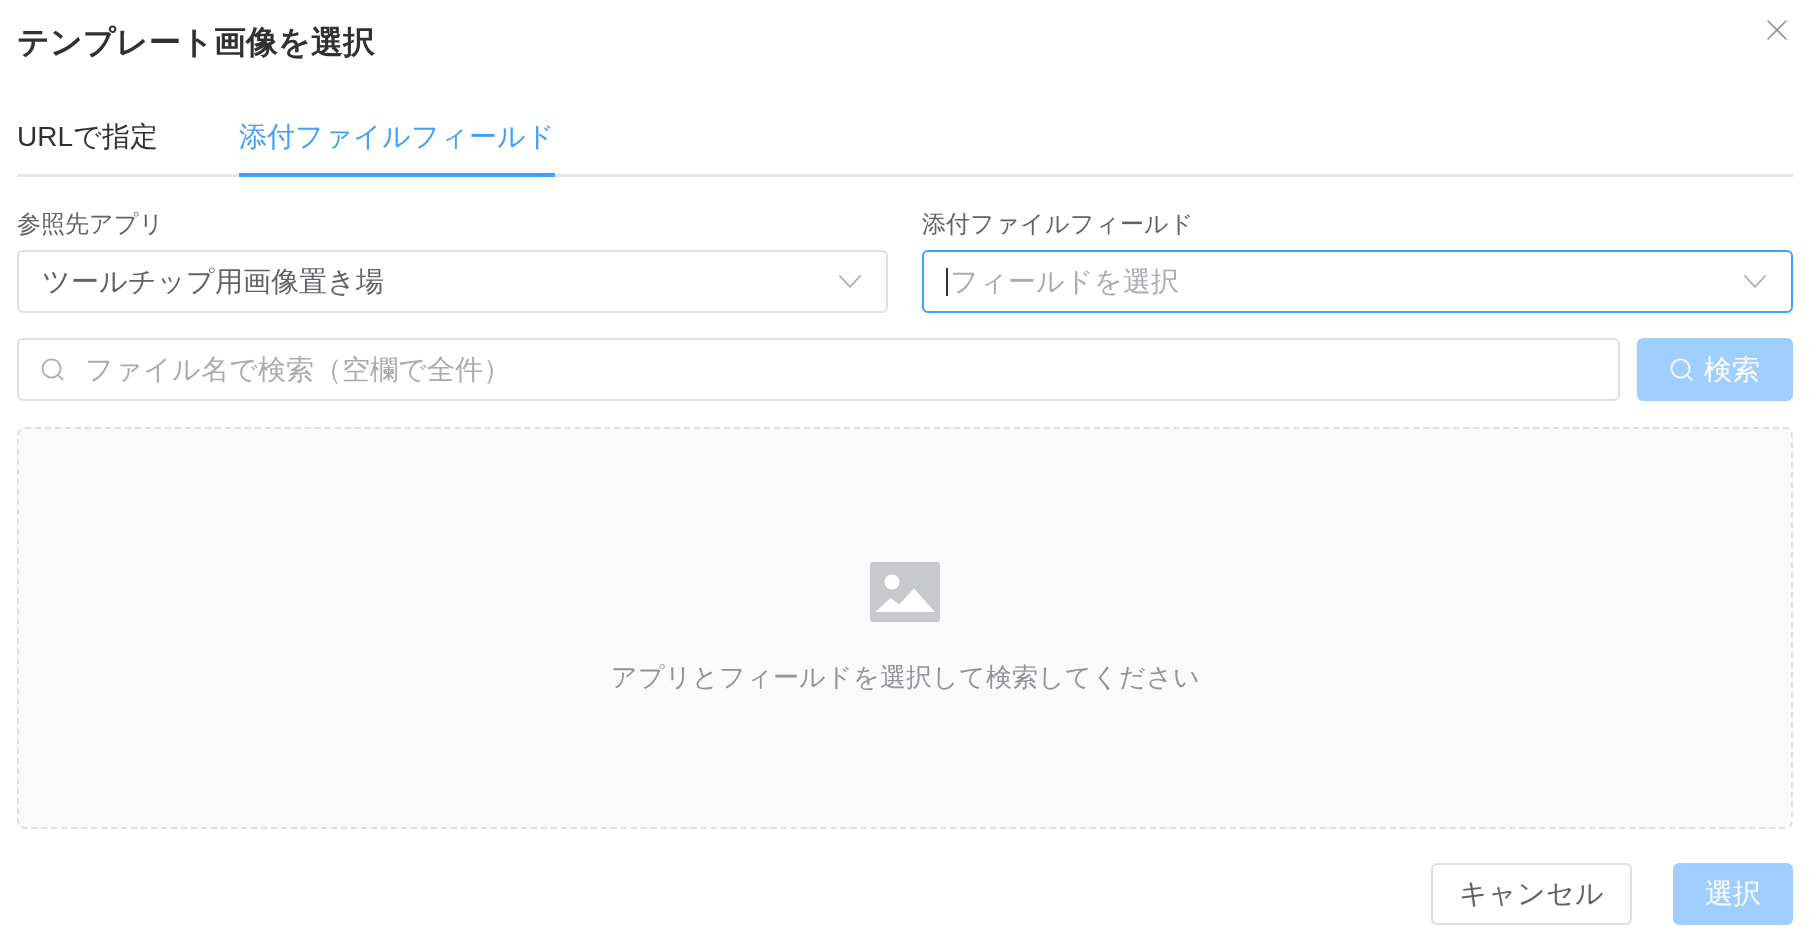 The image size is (1818, 934). I want to click on search-field: ファイル名で検索（空欄で全件）, so click(818, 369).